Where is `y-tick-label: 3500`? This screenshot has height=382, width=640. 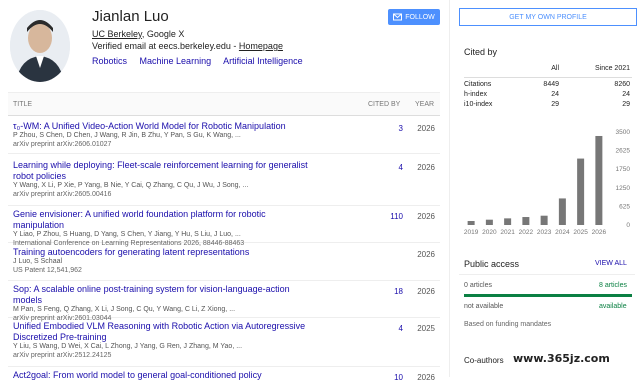 y-tick-label: 3500 is located at coordinates (623, 132).